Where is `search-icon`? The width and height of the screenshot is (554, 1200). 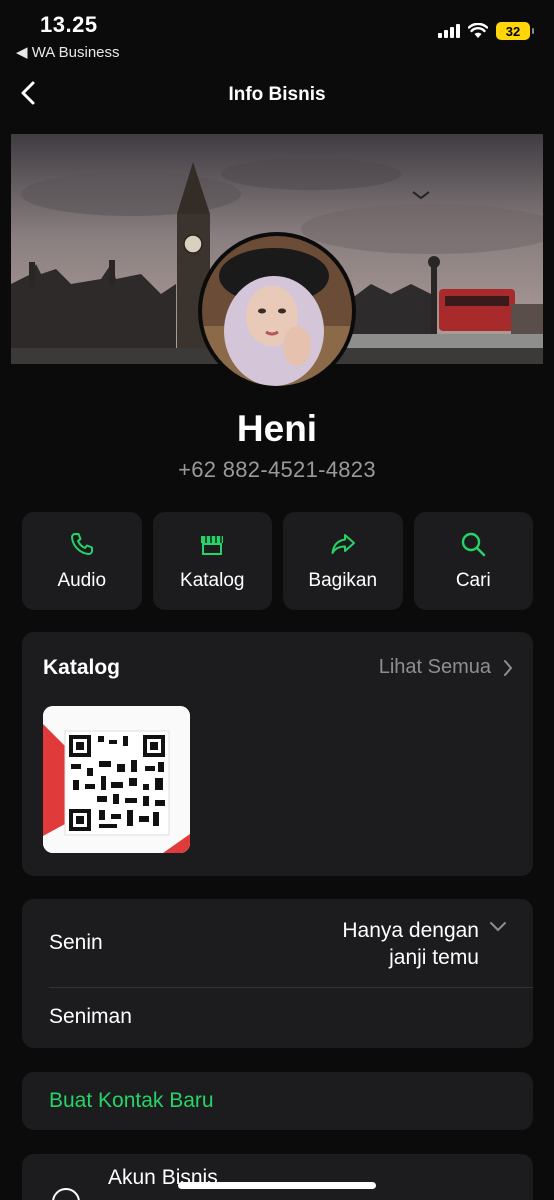 search-icon is located at coordinates (474, 544).